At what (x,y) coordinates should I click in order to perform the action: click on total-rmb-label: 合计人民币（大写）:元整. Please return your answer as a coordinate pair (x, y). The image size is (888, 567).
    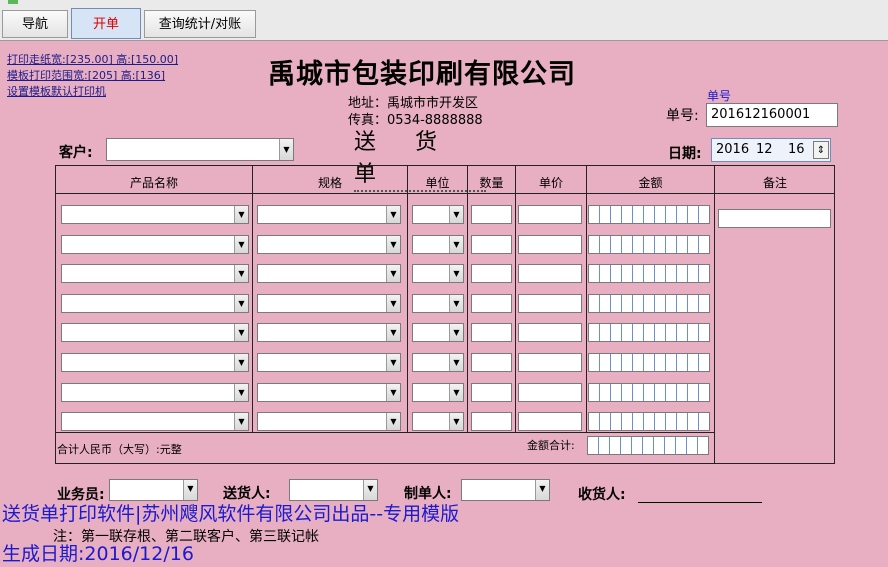
    Looking at the image, I should click on (119, 449).